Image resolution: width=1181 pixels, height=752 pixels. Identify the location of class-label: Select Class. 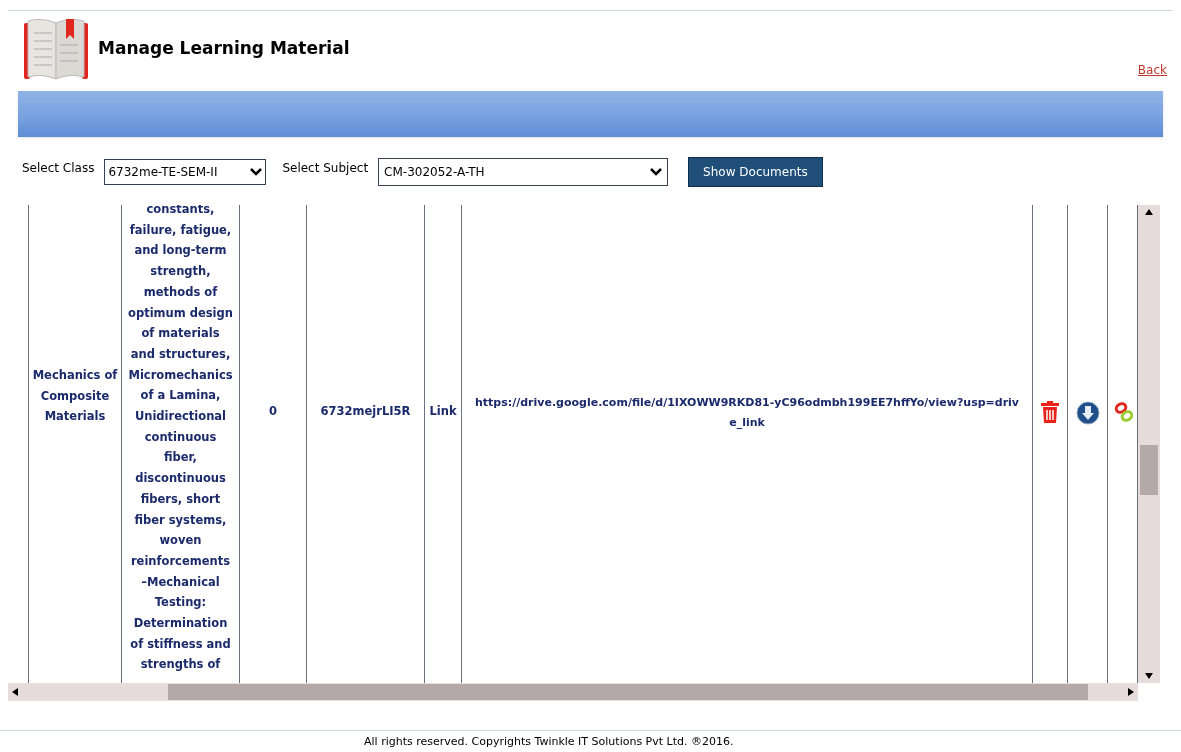
(58, 168).